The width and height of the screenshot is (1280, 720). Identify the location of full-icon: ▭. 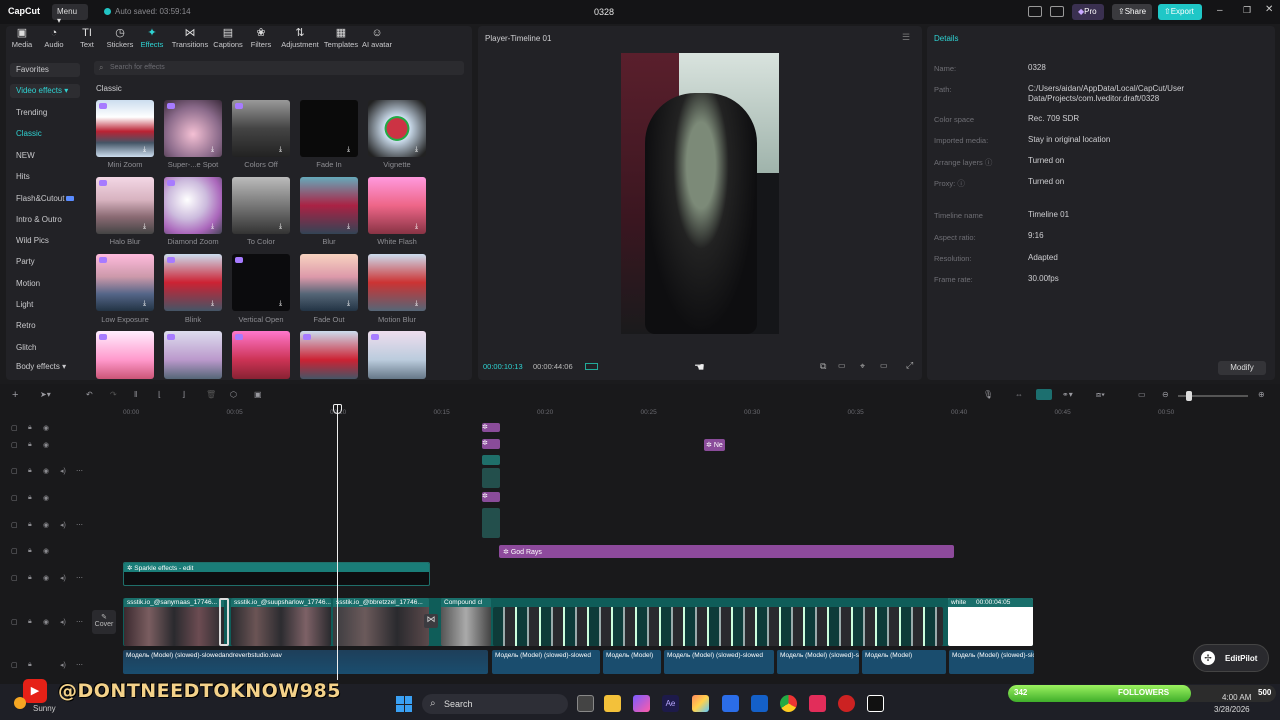
(842, 365).